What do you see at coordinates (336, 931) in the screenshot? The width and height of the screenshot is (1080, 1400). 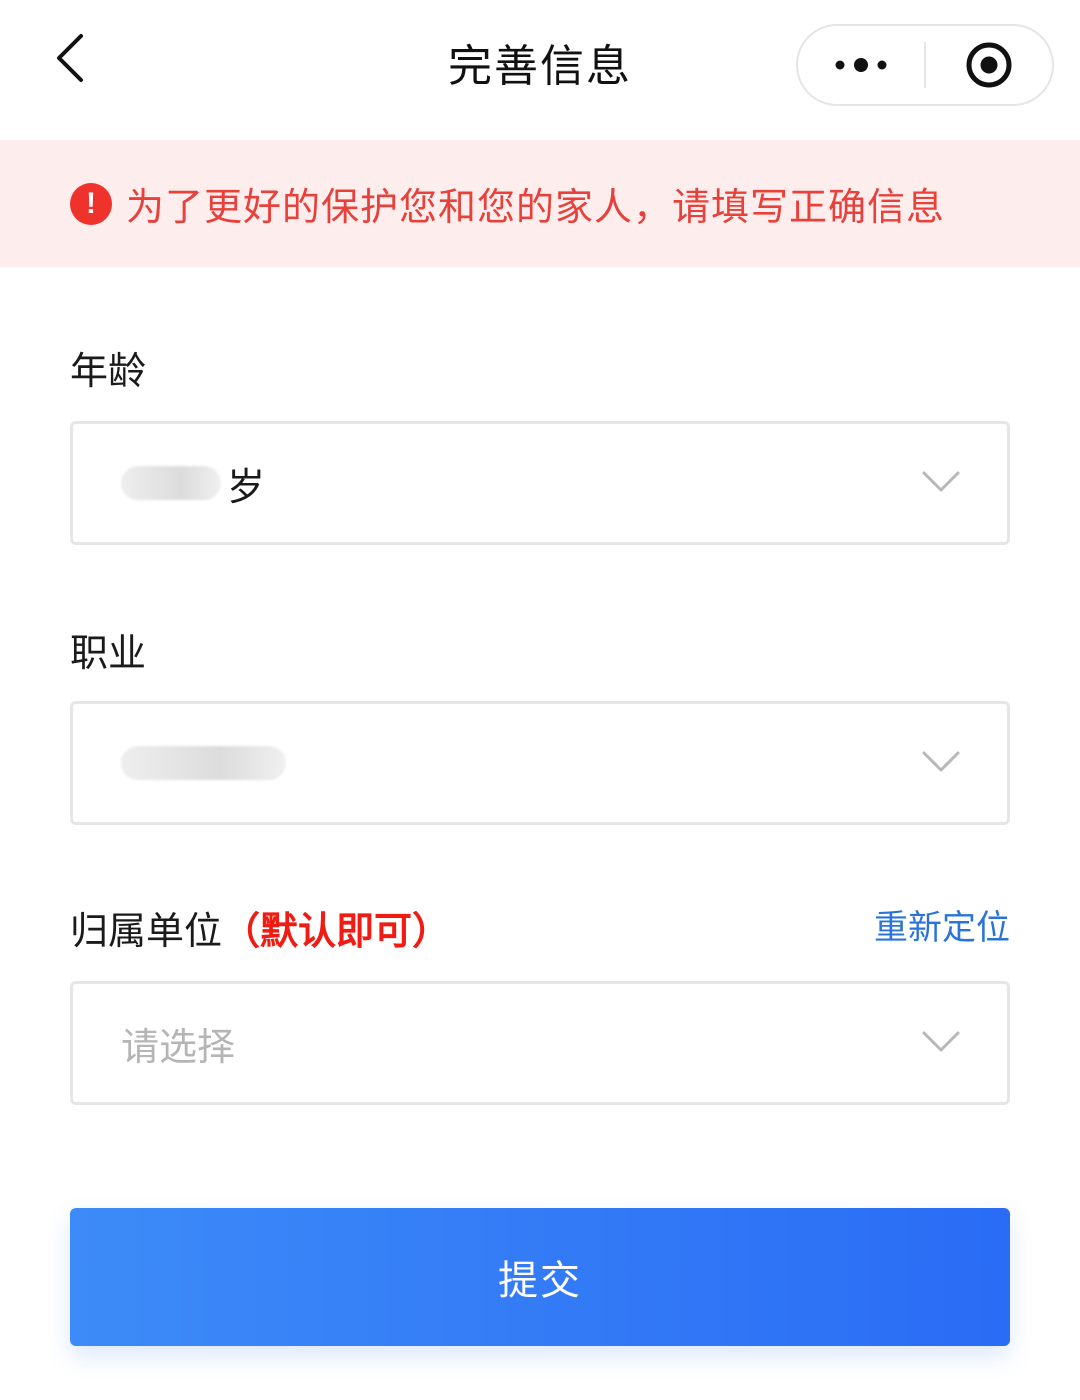 I see `unit-hint: （默认即可）` at bounding box center [336, 931].